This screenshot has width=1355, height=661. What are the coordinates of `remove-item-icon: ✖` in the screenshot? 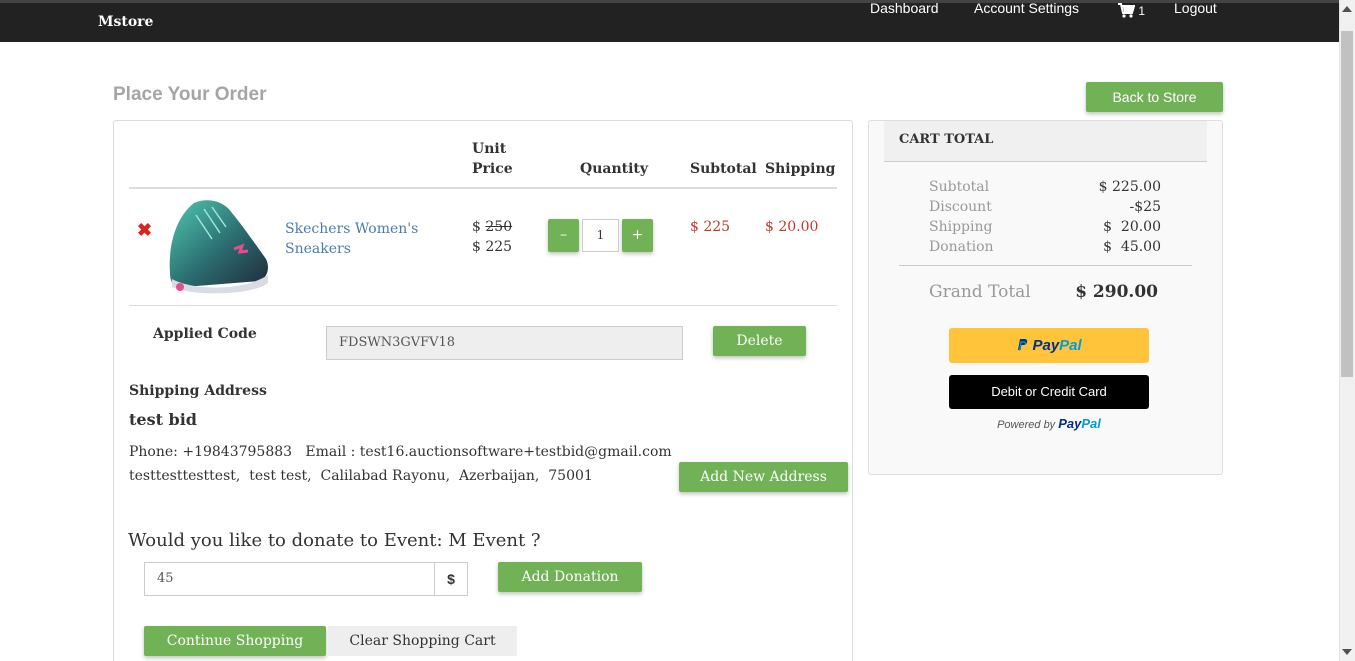 It's located at (144, 230).